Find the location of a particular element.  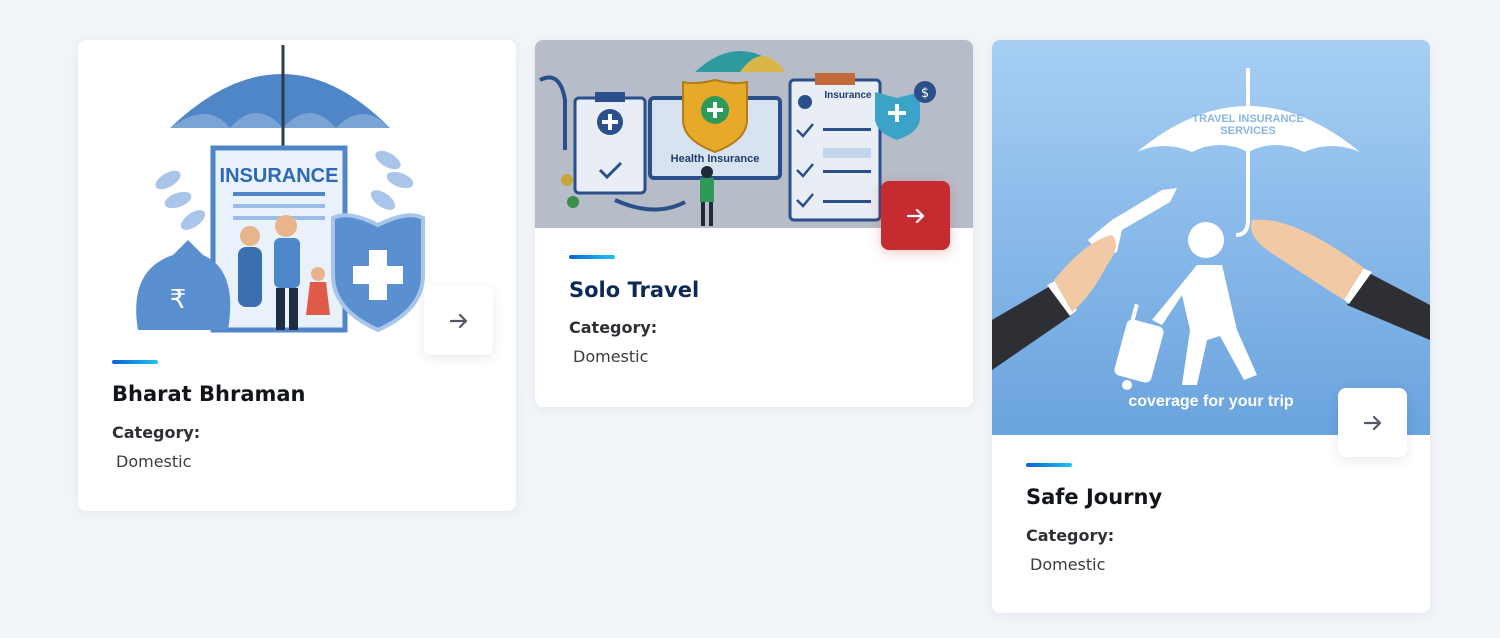

insurance-clipboard-text: Insurance is located at coordinates (848, 95).